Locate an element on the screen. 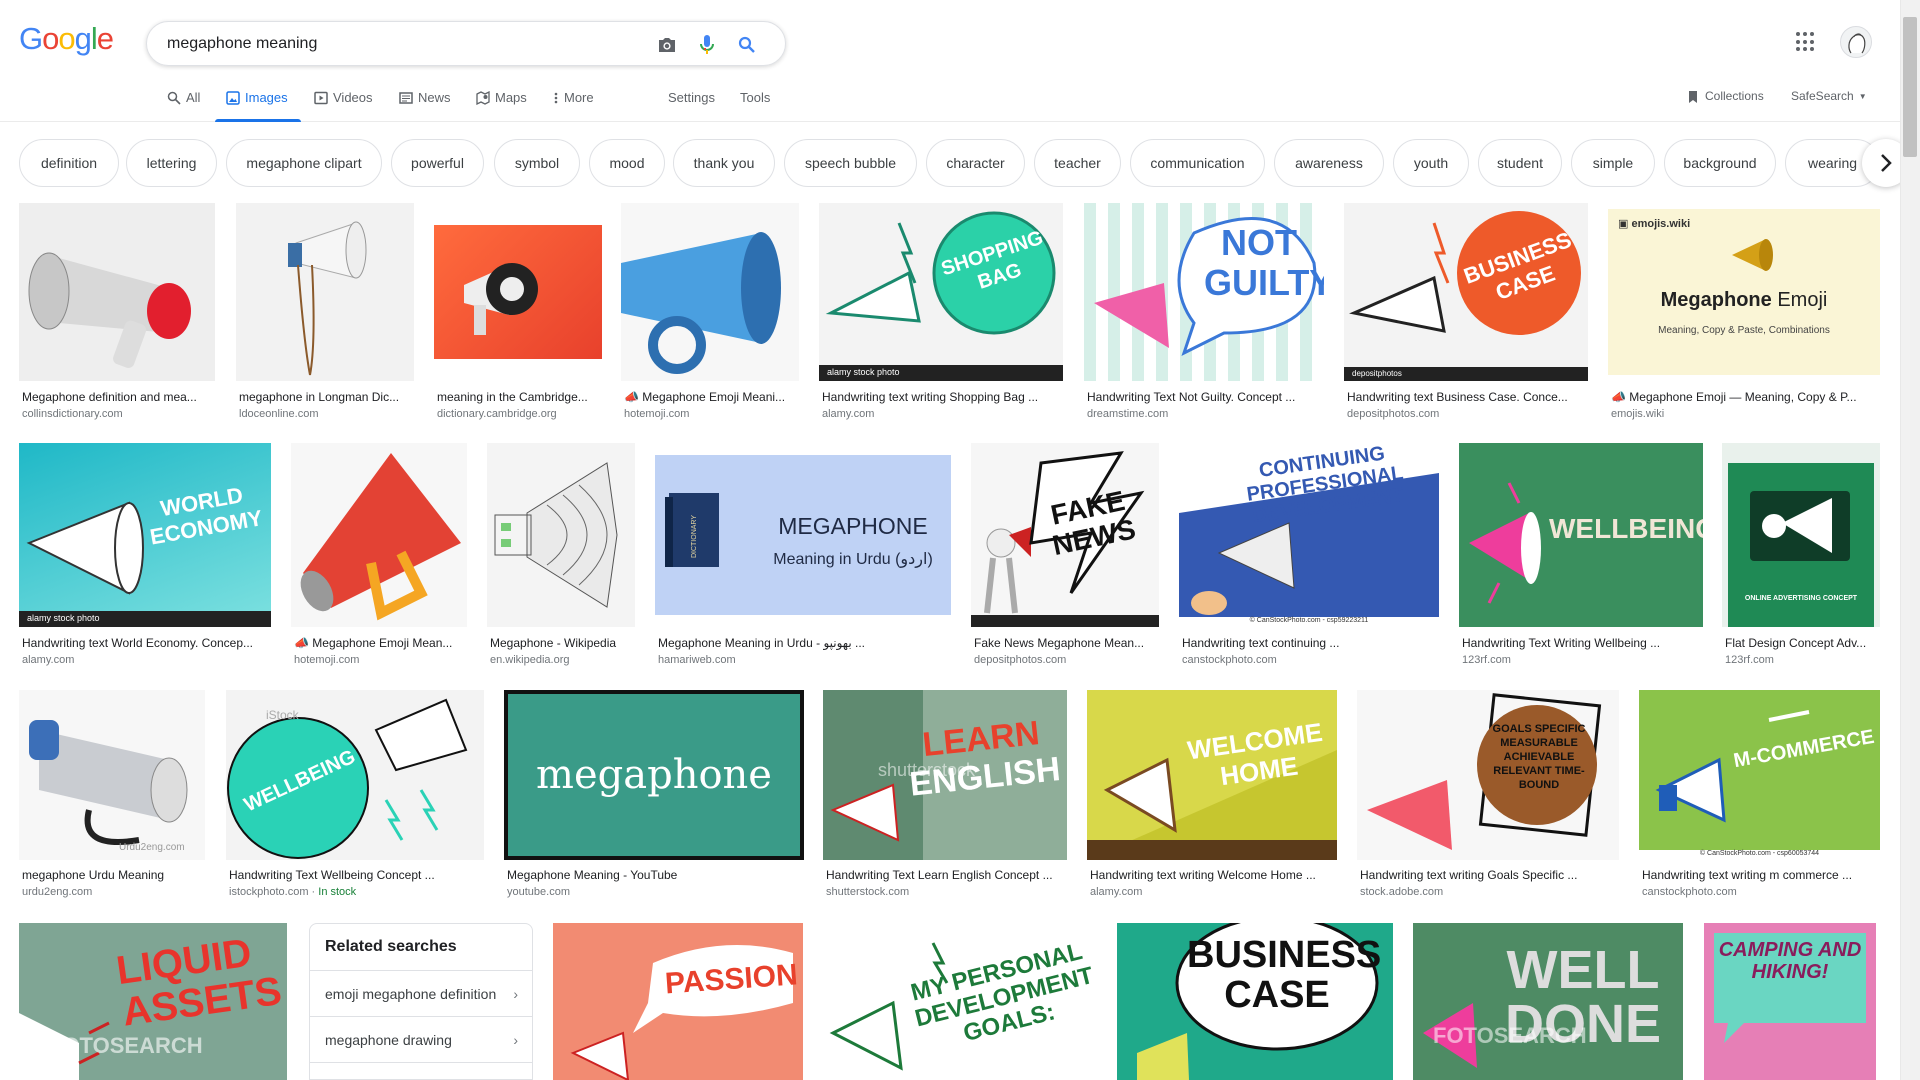 The width and height of the screenshot is (1920, 1080). result-source: en.wikipedia.org is located at coordinates (530, 660).